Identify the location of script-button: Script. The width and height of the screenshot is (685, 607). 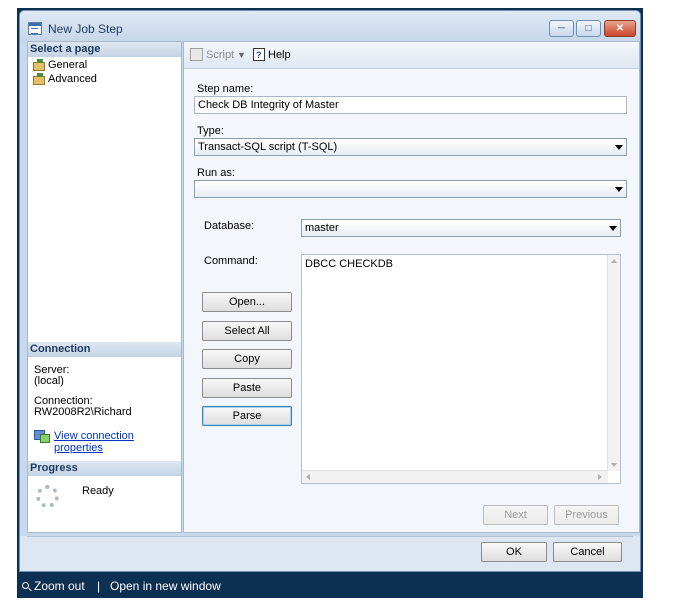
(212, 55).